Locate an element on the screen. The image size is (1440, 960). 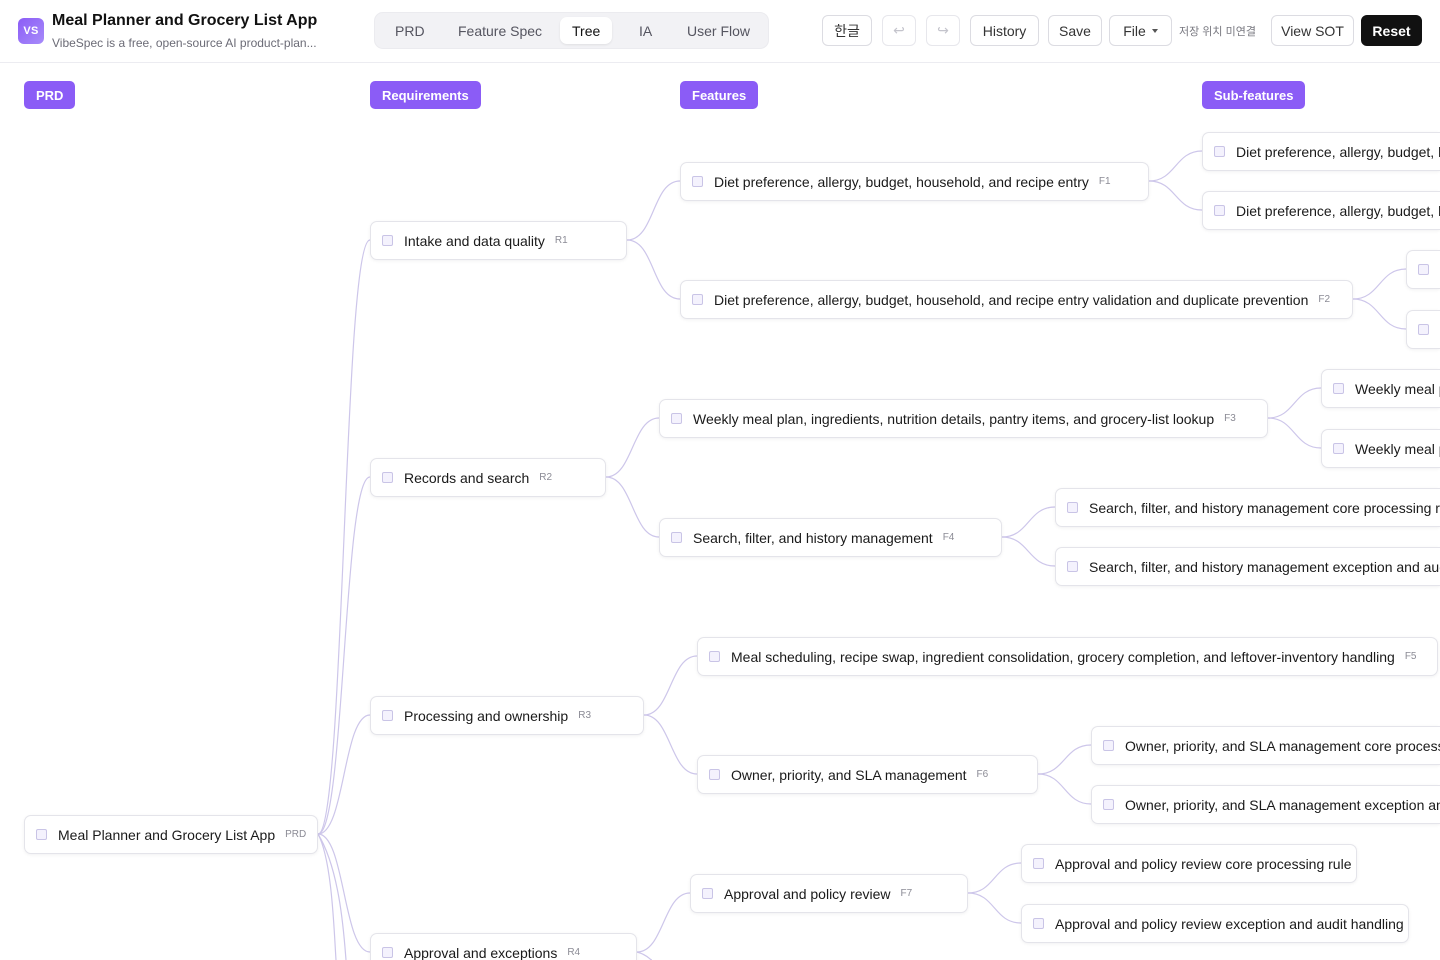
save-button: Save is located at coordinates (1075, 30).